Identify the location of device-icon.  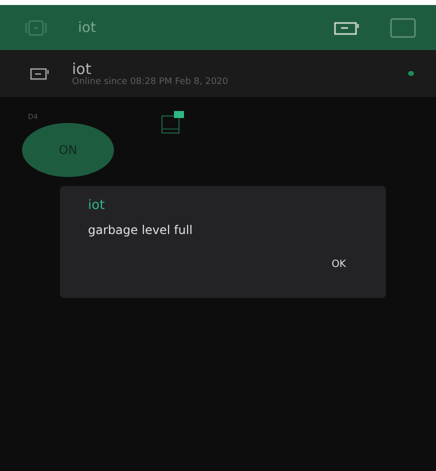
(36, 27).